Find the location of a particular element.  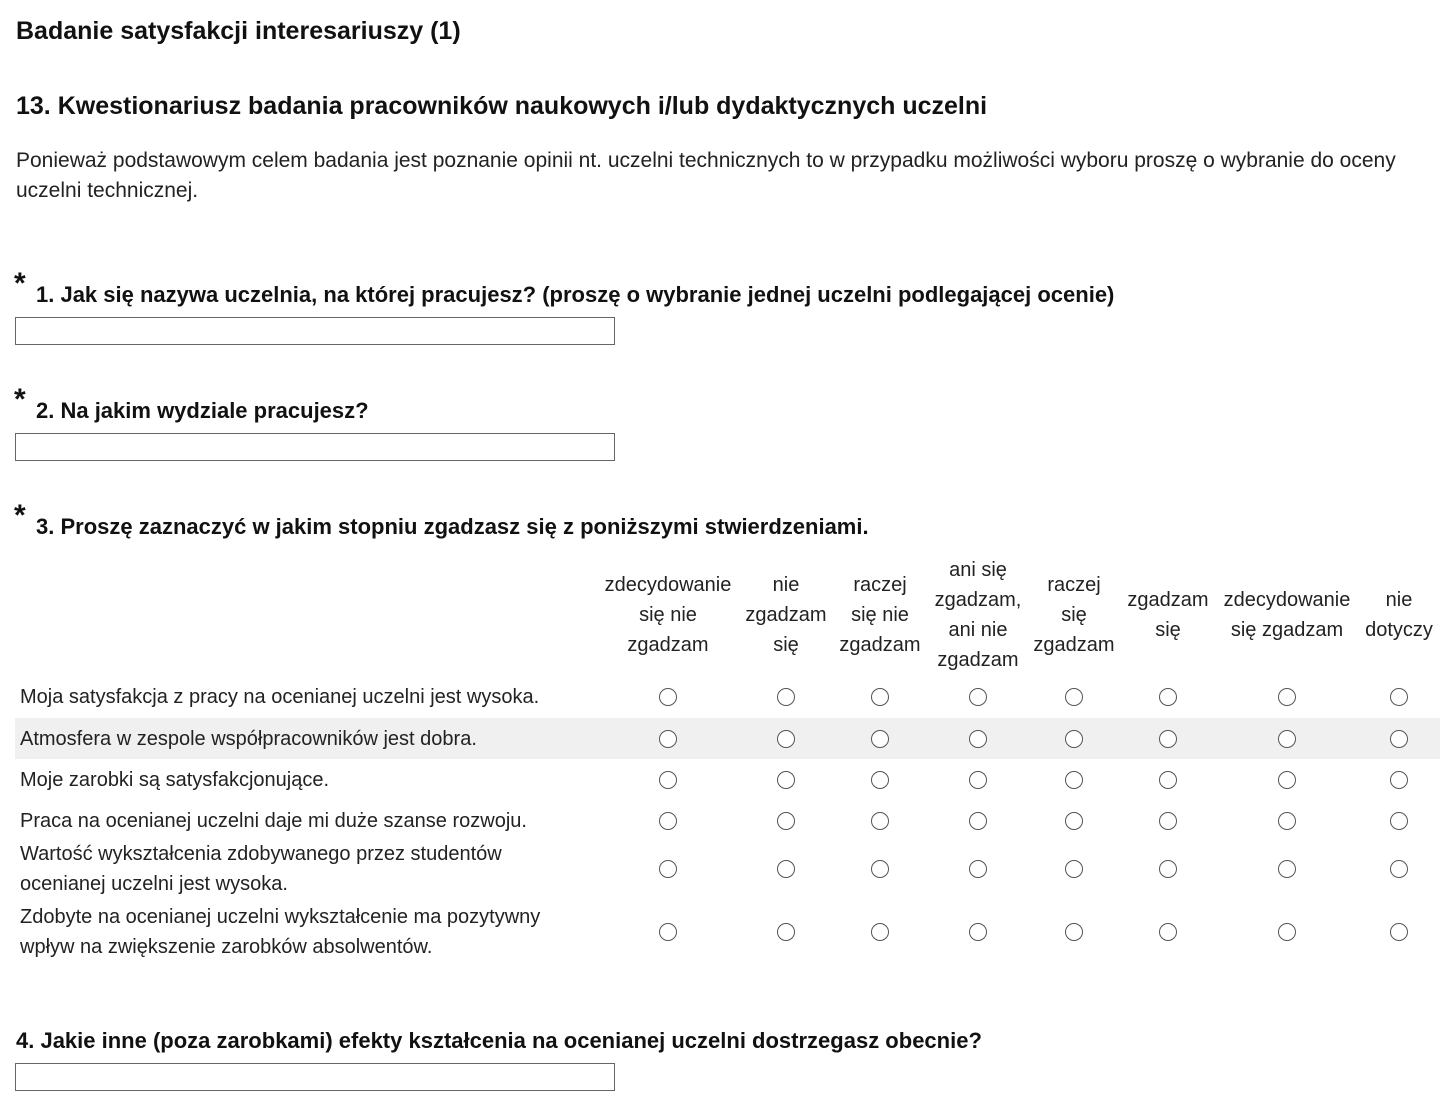

radio-option-r4-c6 is located at coordinates (1168, 820).